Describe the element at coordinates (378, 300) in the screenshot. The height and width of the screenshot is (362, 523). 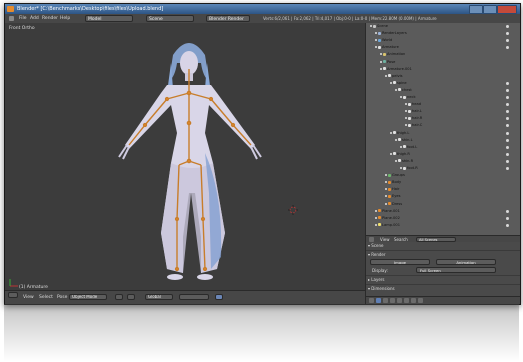
I see `tab-scene` at that location.